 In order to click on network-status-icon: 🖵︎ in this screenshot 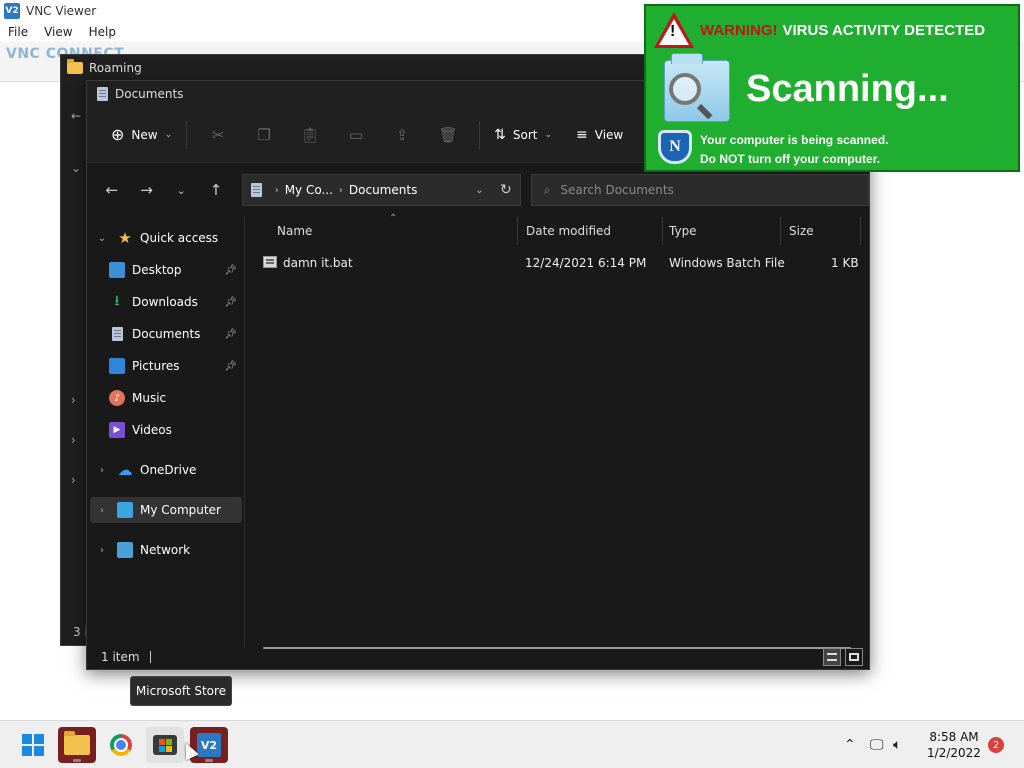, I will do `click(877, 744)`.